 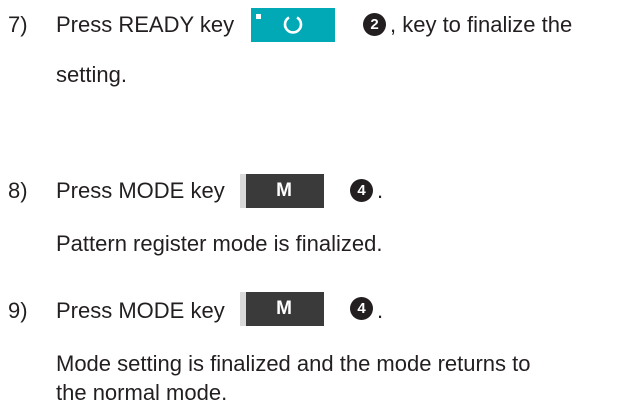 I want to click on ready-indicator-icon, so click(x=258, y=16).